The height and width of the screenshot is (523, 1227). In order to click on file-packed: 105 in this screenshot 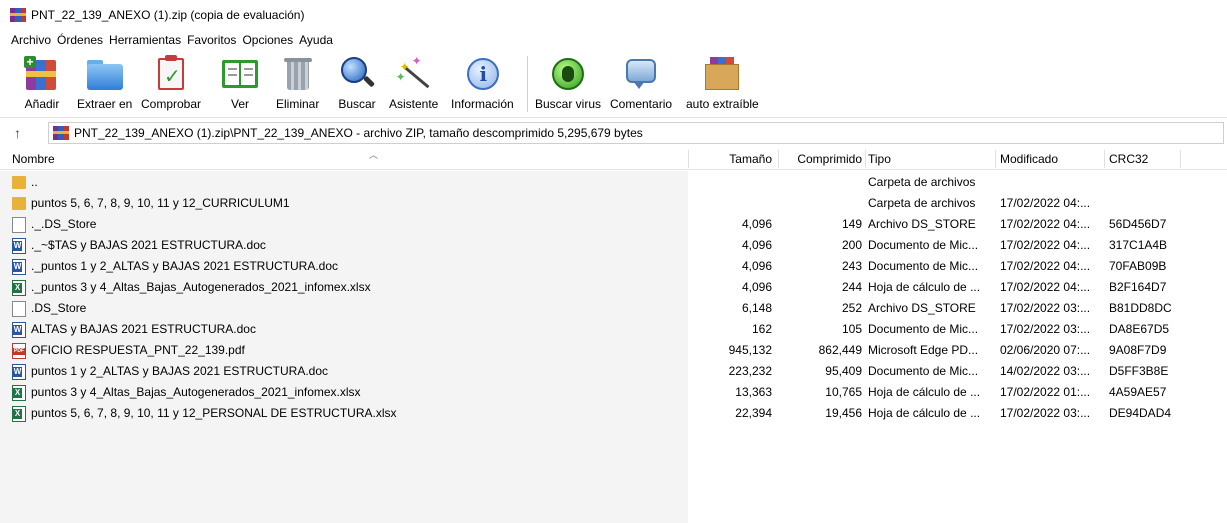, I will do `click(851, 329)`.